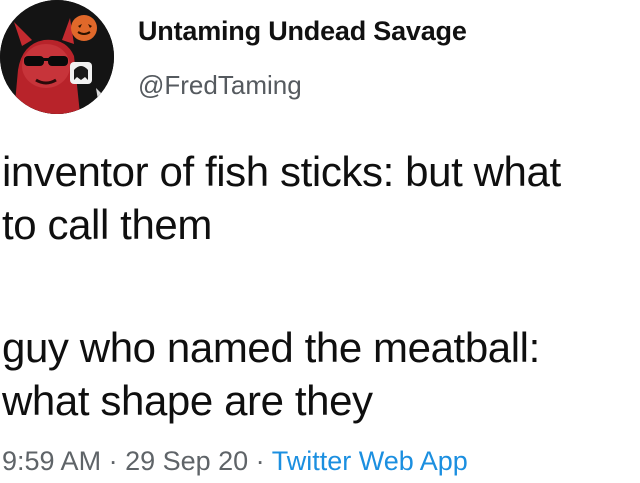  I want to click on tweet-meta: 9:59 AM · 29 Sep 20 · Twitter Web App, so click(235, 461).